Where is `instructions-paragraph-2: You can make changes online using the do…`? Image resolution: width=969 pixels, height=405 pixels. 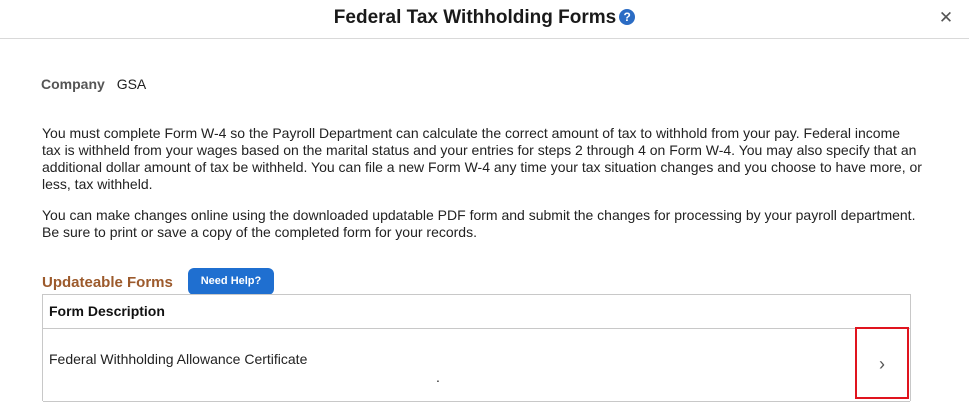
instructions-paragraph-2: You can make changes online using the do… is located at coordinates (479, 223).